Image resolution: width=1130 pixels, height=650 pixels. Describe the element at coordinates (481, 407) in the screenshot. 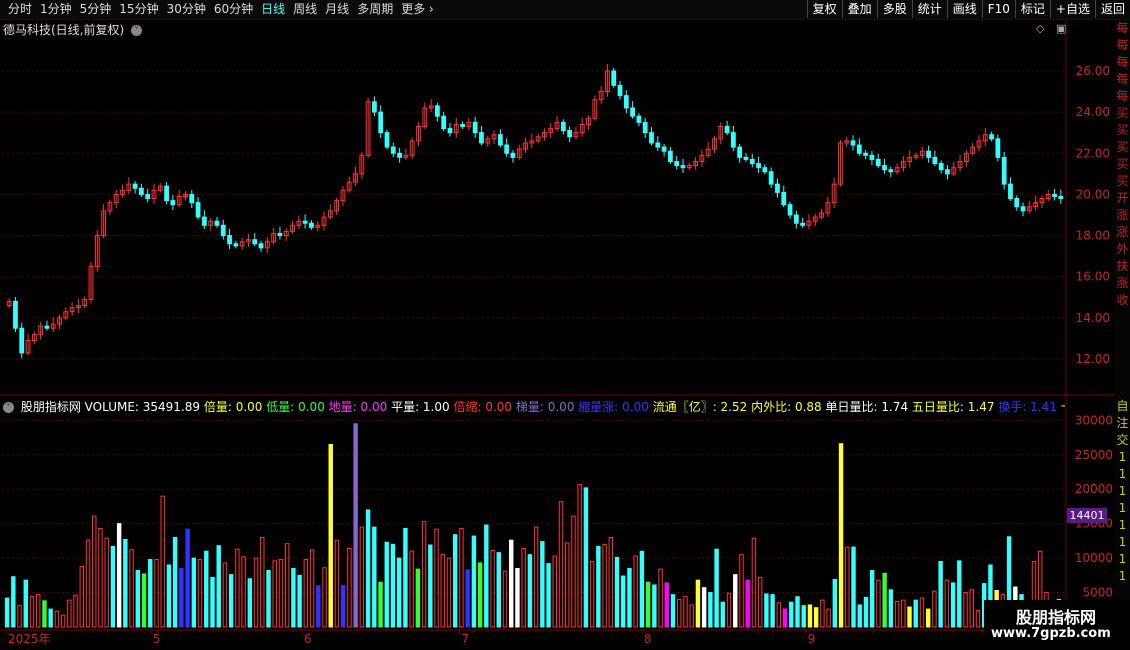

I see `indicator-item-6: 倍缩: 0.00` at that location.